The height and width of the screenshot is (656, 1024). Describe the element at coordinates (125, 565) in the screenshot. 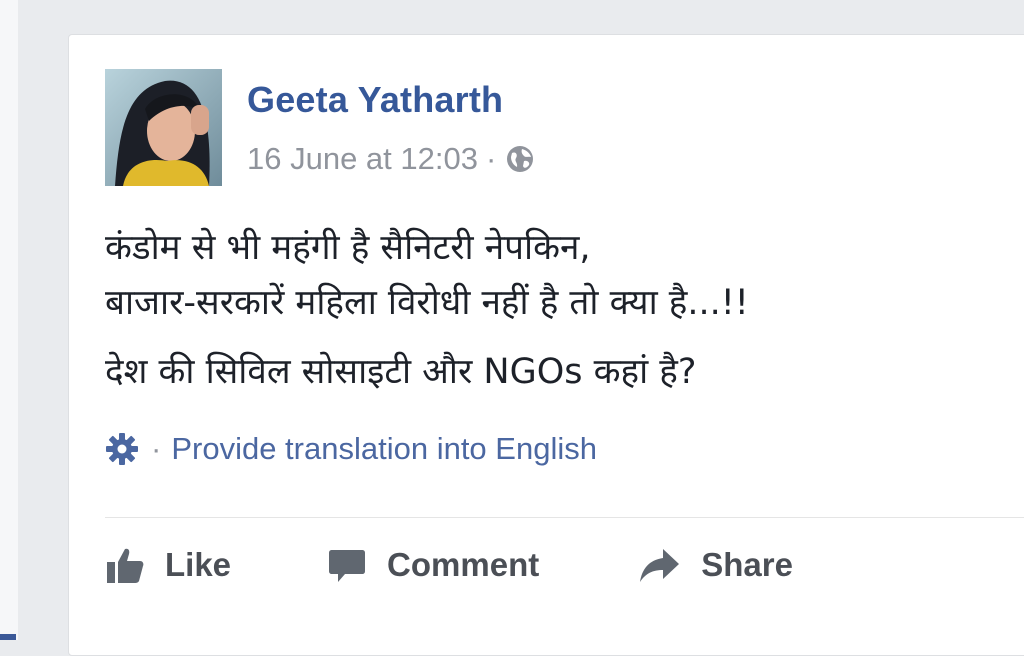

I see `thumbs-up-icon` at that location.